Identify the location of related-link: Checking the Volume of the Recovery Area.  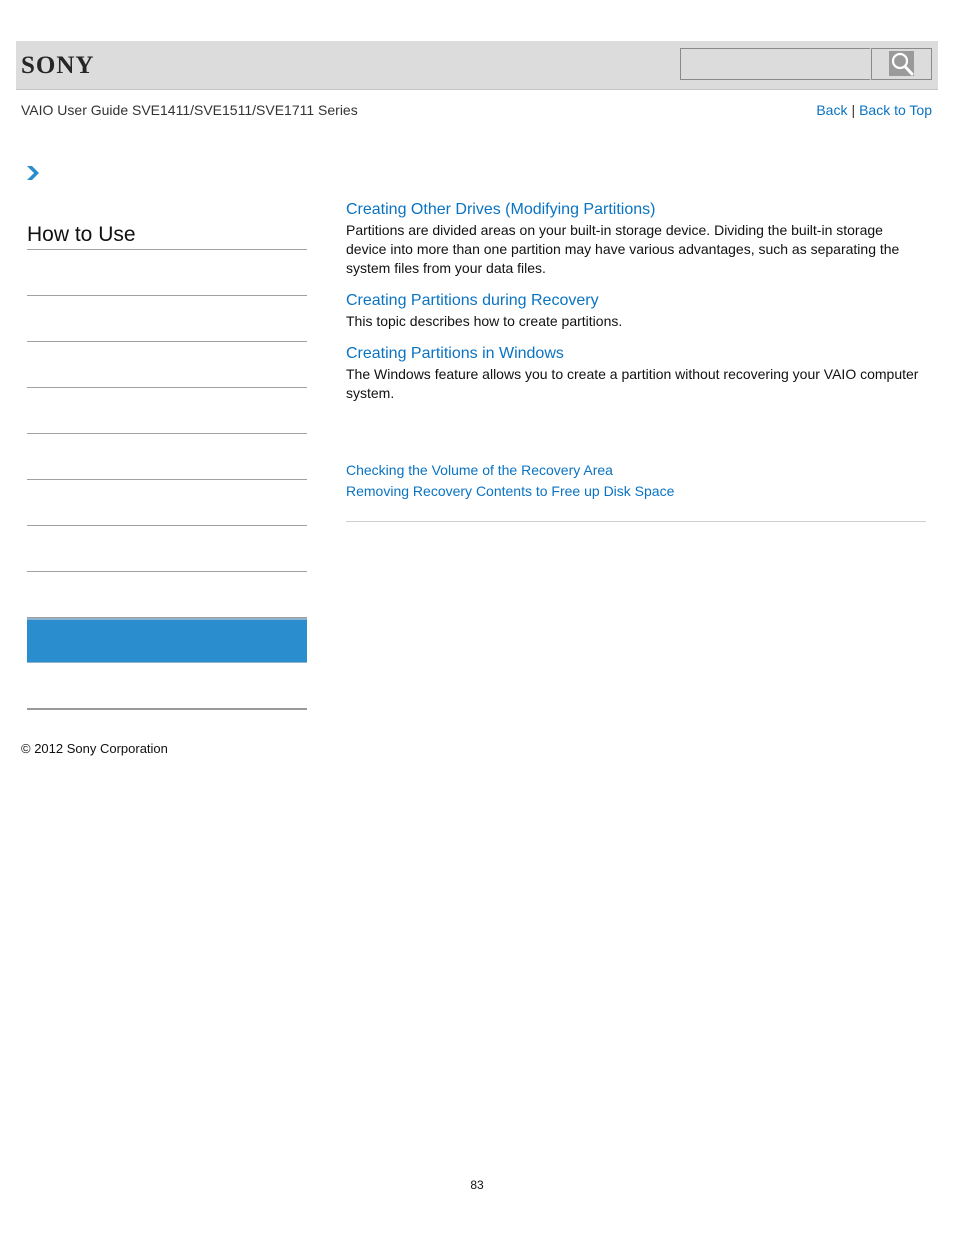
(636, 470).